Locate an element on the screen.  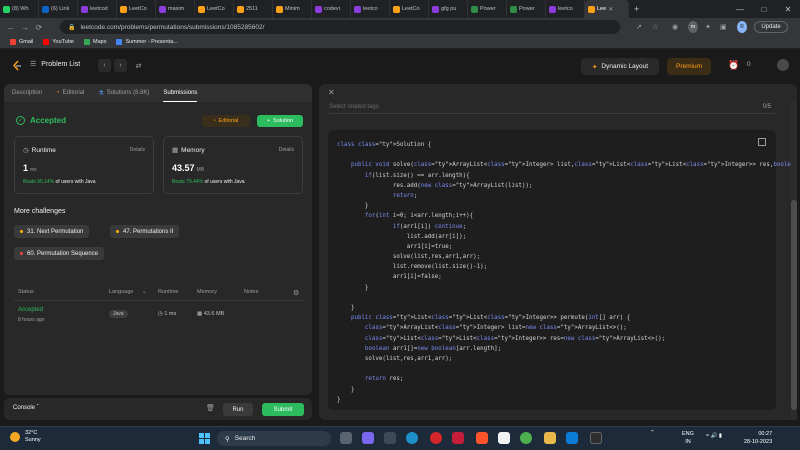
runtime-details-link: Details is located at coordinates (137, 150).